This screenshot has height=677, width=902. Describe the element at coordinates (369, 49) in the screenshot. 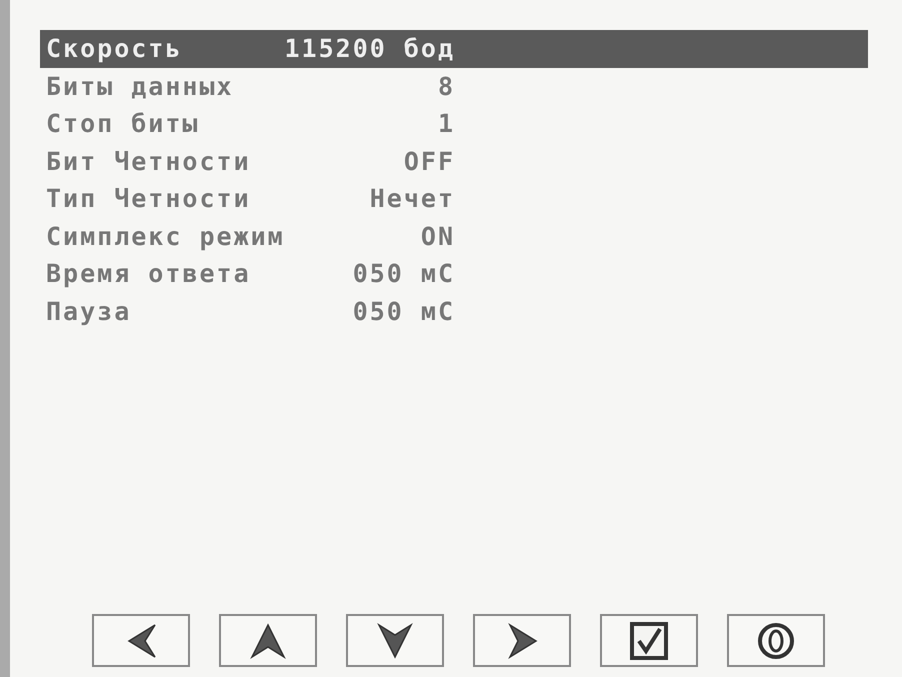

I see `setting-value: 115200 бод` at that location.